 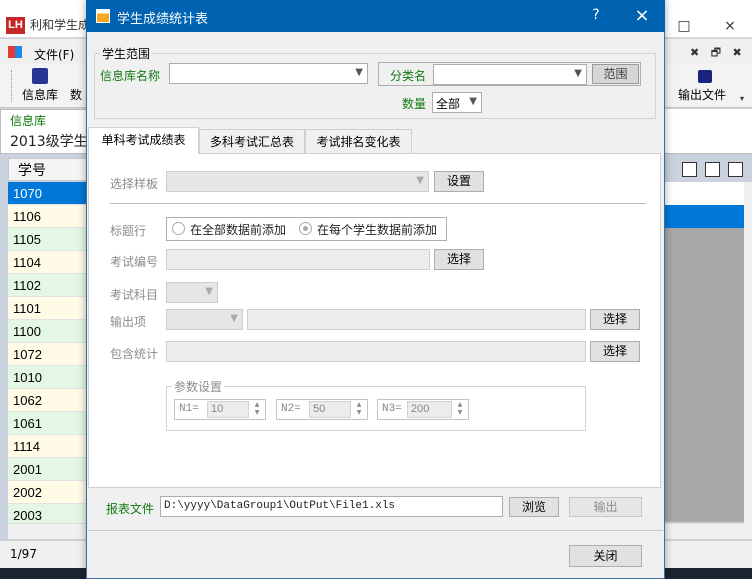 What do you see at coordinates (12, 86) in the screenshot?
I see `toolbar-grip` at bounding box center [12, 86].